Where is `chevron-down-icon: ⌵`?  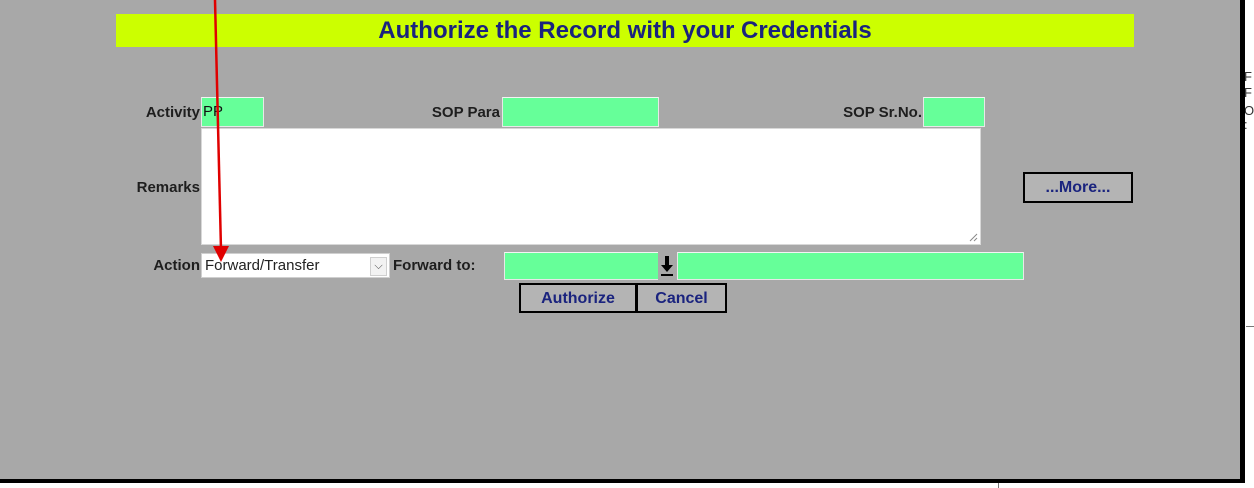 chevron-down-icon: ⌵ is located at coordinates (378, 266).